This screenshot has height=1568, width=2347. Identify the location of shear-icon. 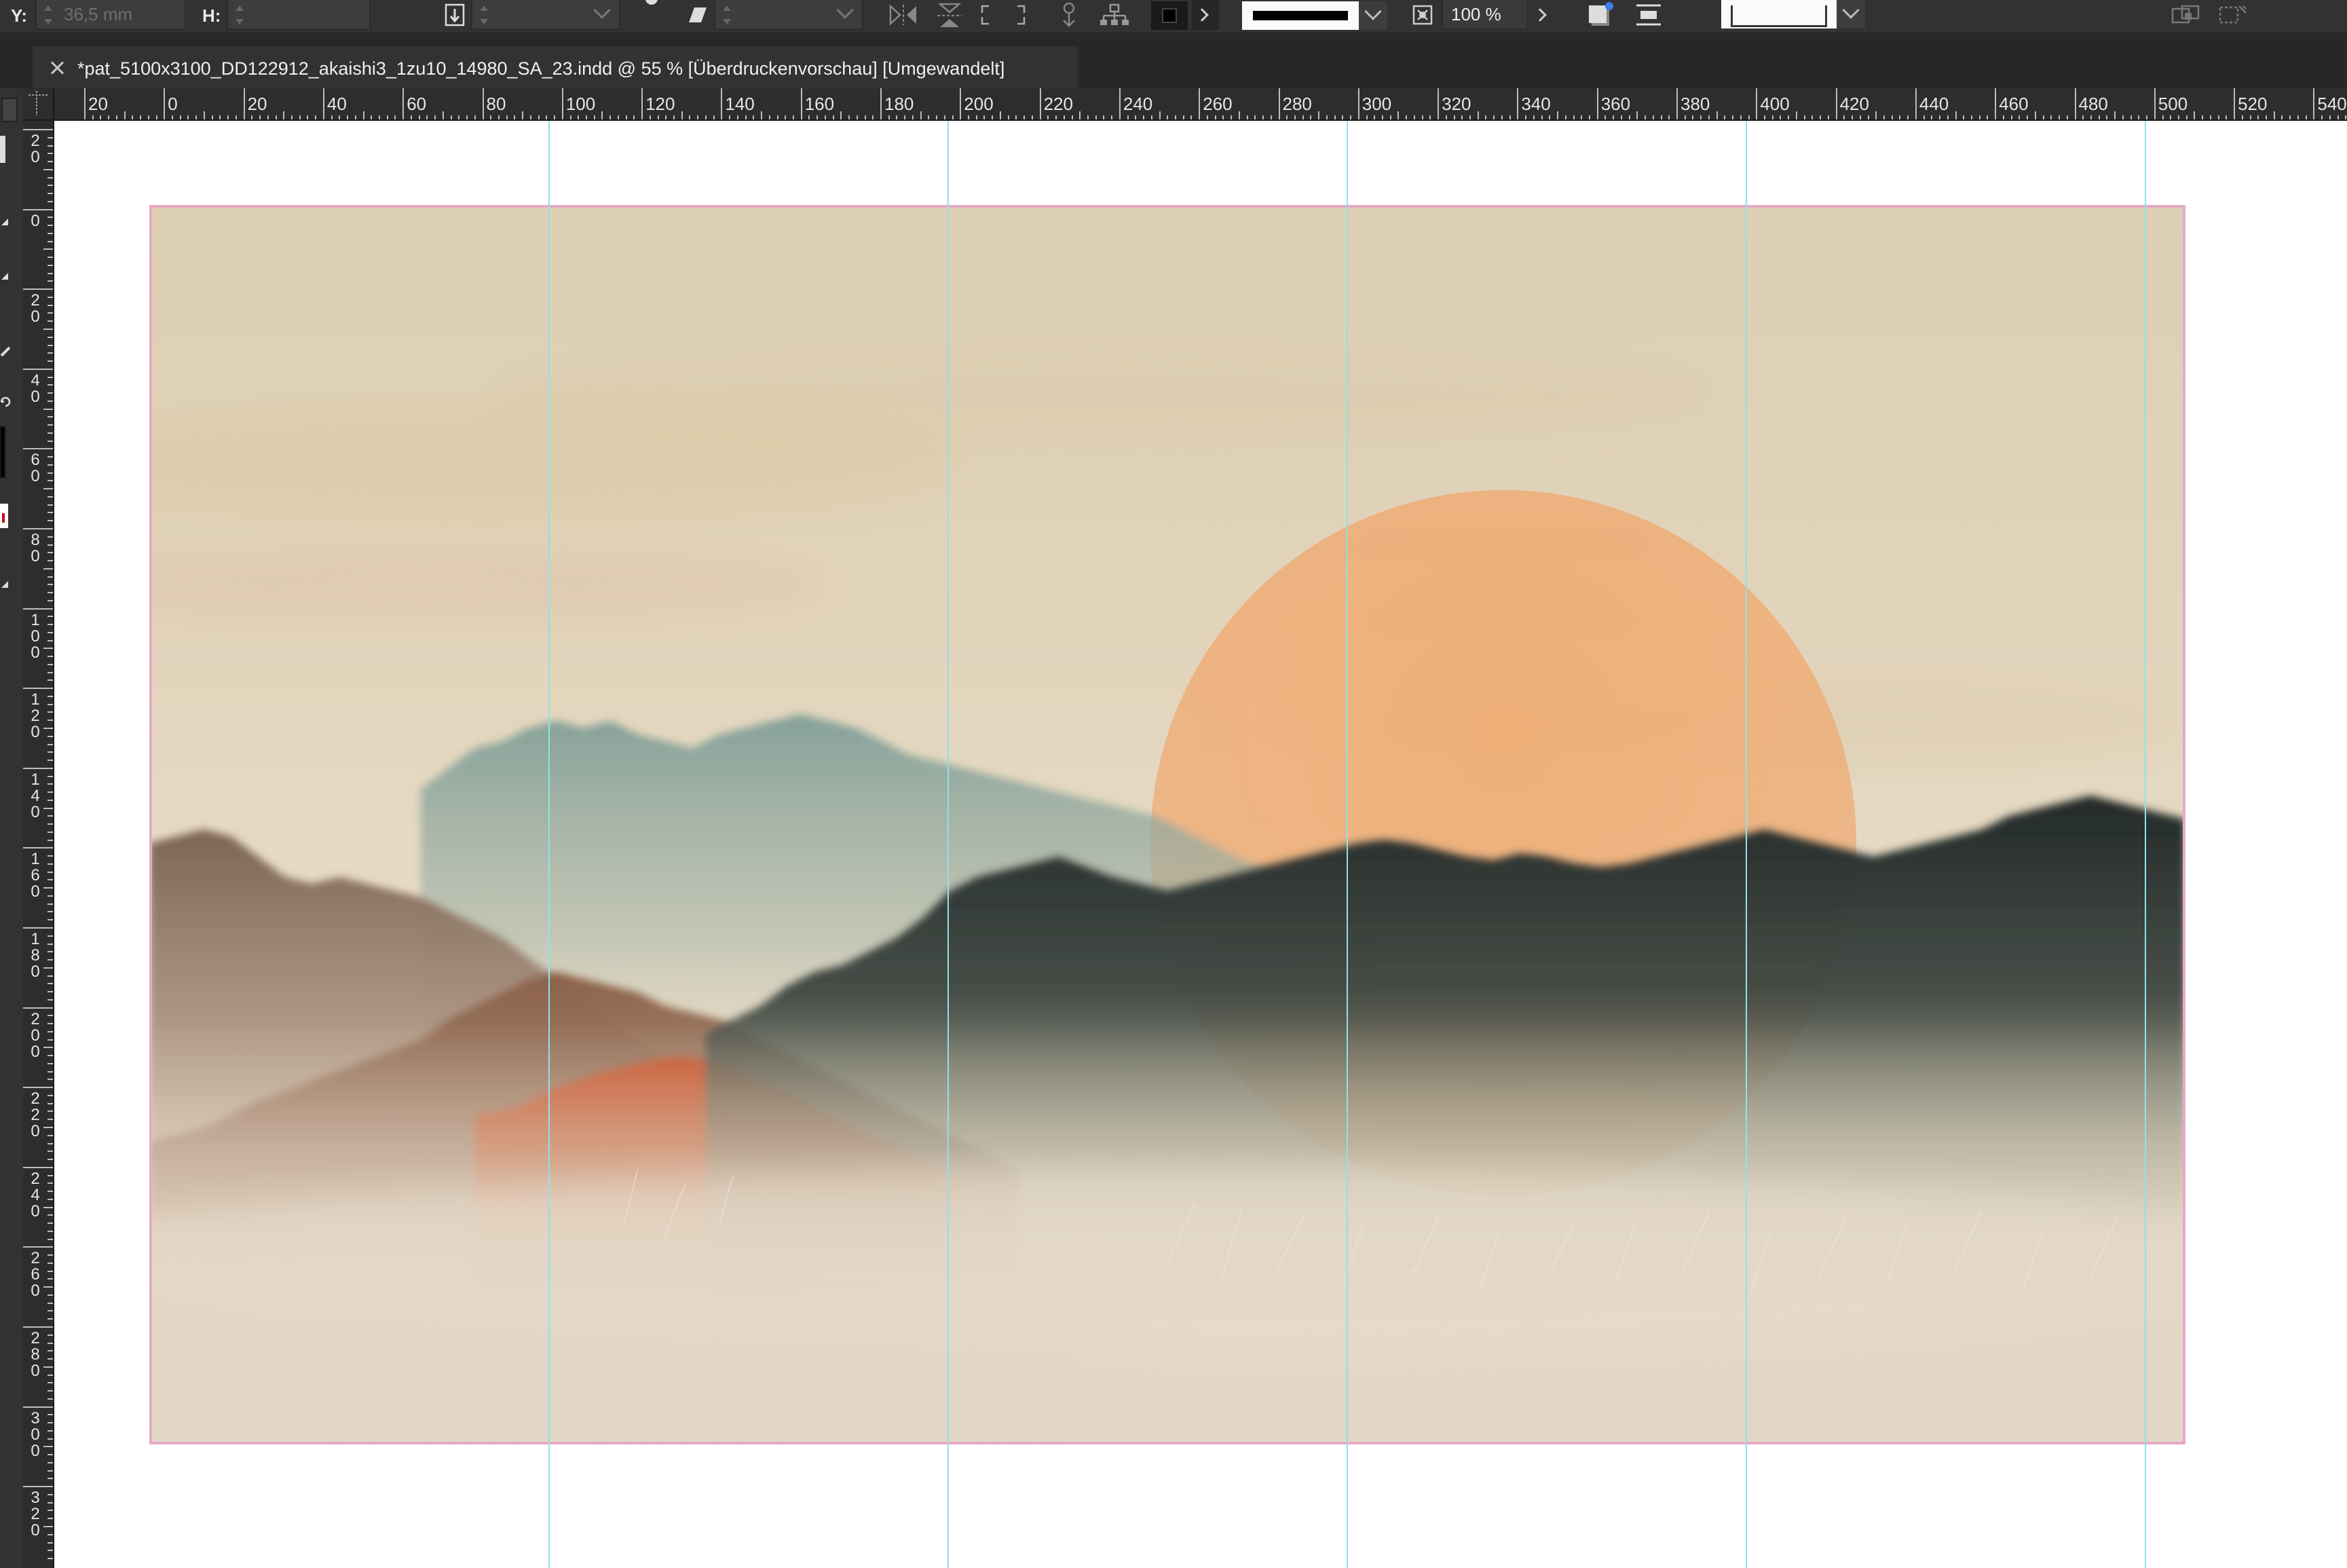
(697, 15).